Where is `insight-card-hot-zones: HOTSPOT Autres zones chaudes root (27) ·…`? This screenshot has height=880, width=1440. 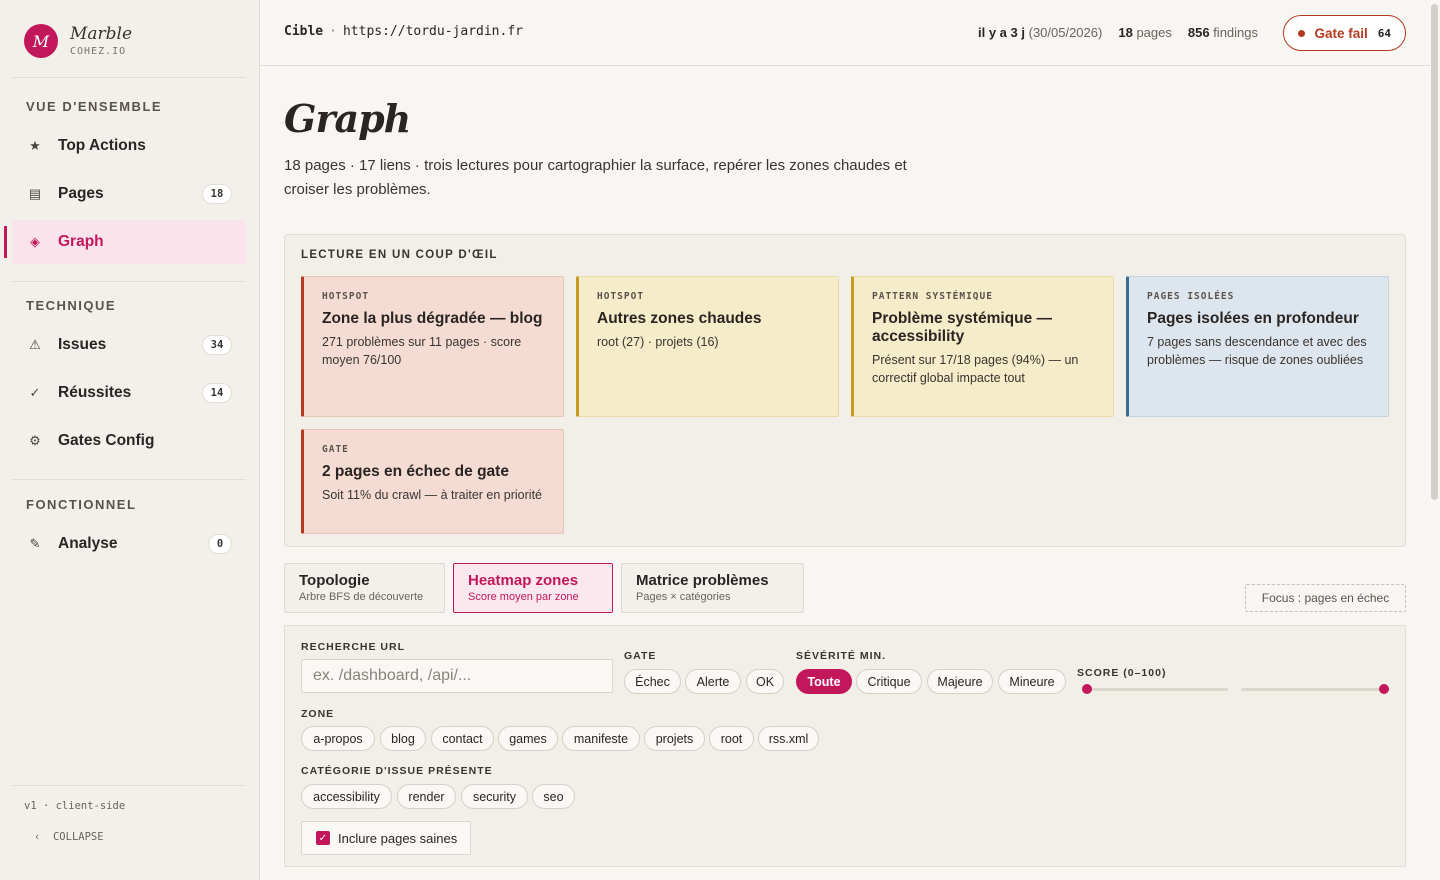 insight-card-hot-zones: HOTSPOT Autres zones chaudes root (27) ·… is located at coordinates (707, 346).